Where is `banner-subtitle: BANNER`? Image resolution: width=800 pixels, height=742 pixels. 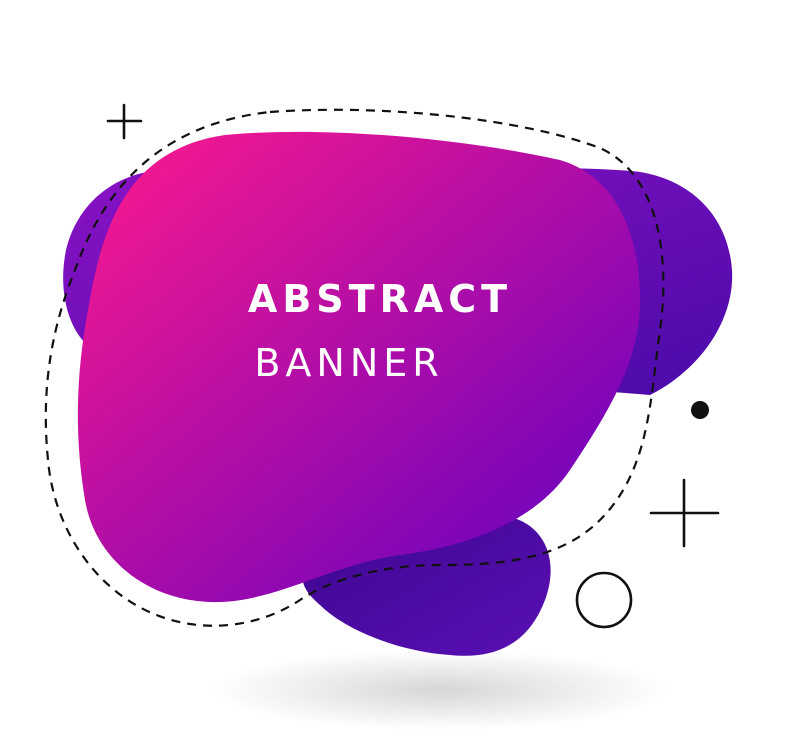
banner-subtitle: BANNER is located at coordinates (348, 363).